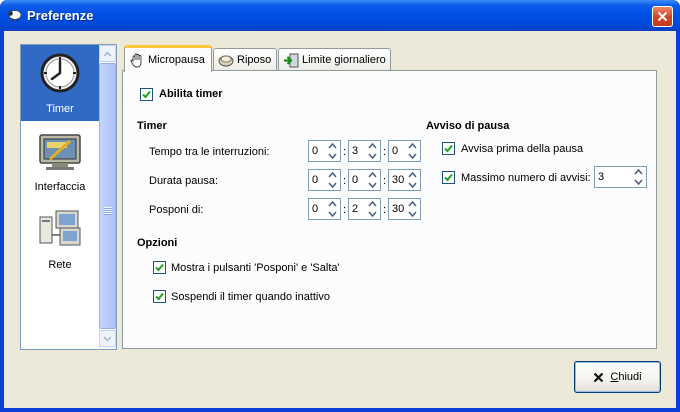 This screenshot has height=412, width=680. What do you see at coordinates (340, 15) in the screenshot?
I see `titlebar: Preferenze` at bounding box center [340, 15].